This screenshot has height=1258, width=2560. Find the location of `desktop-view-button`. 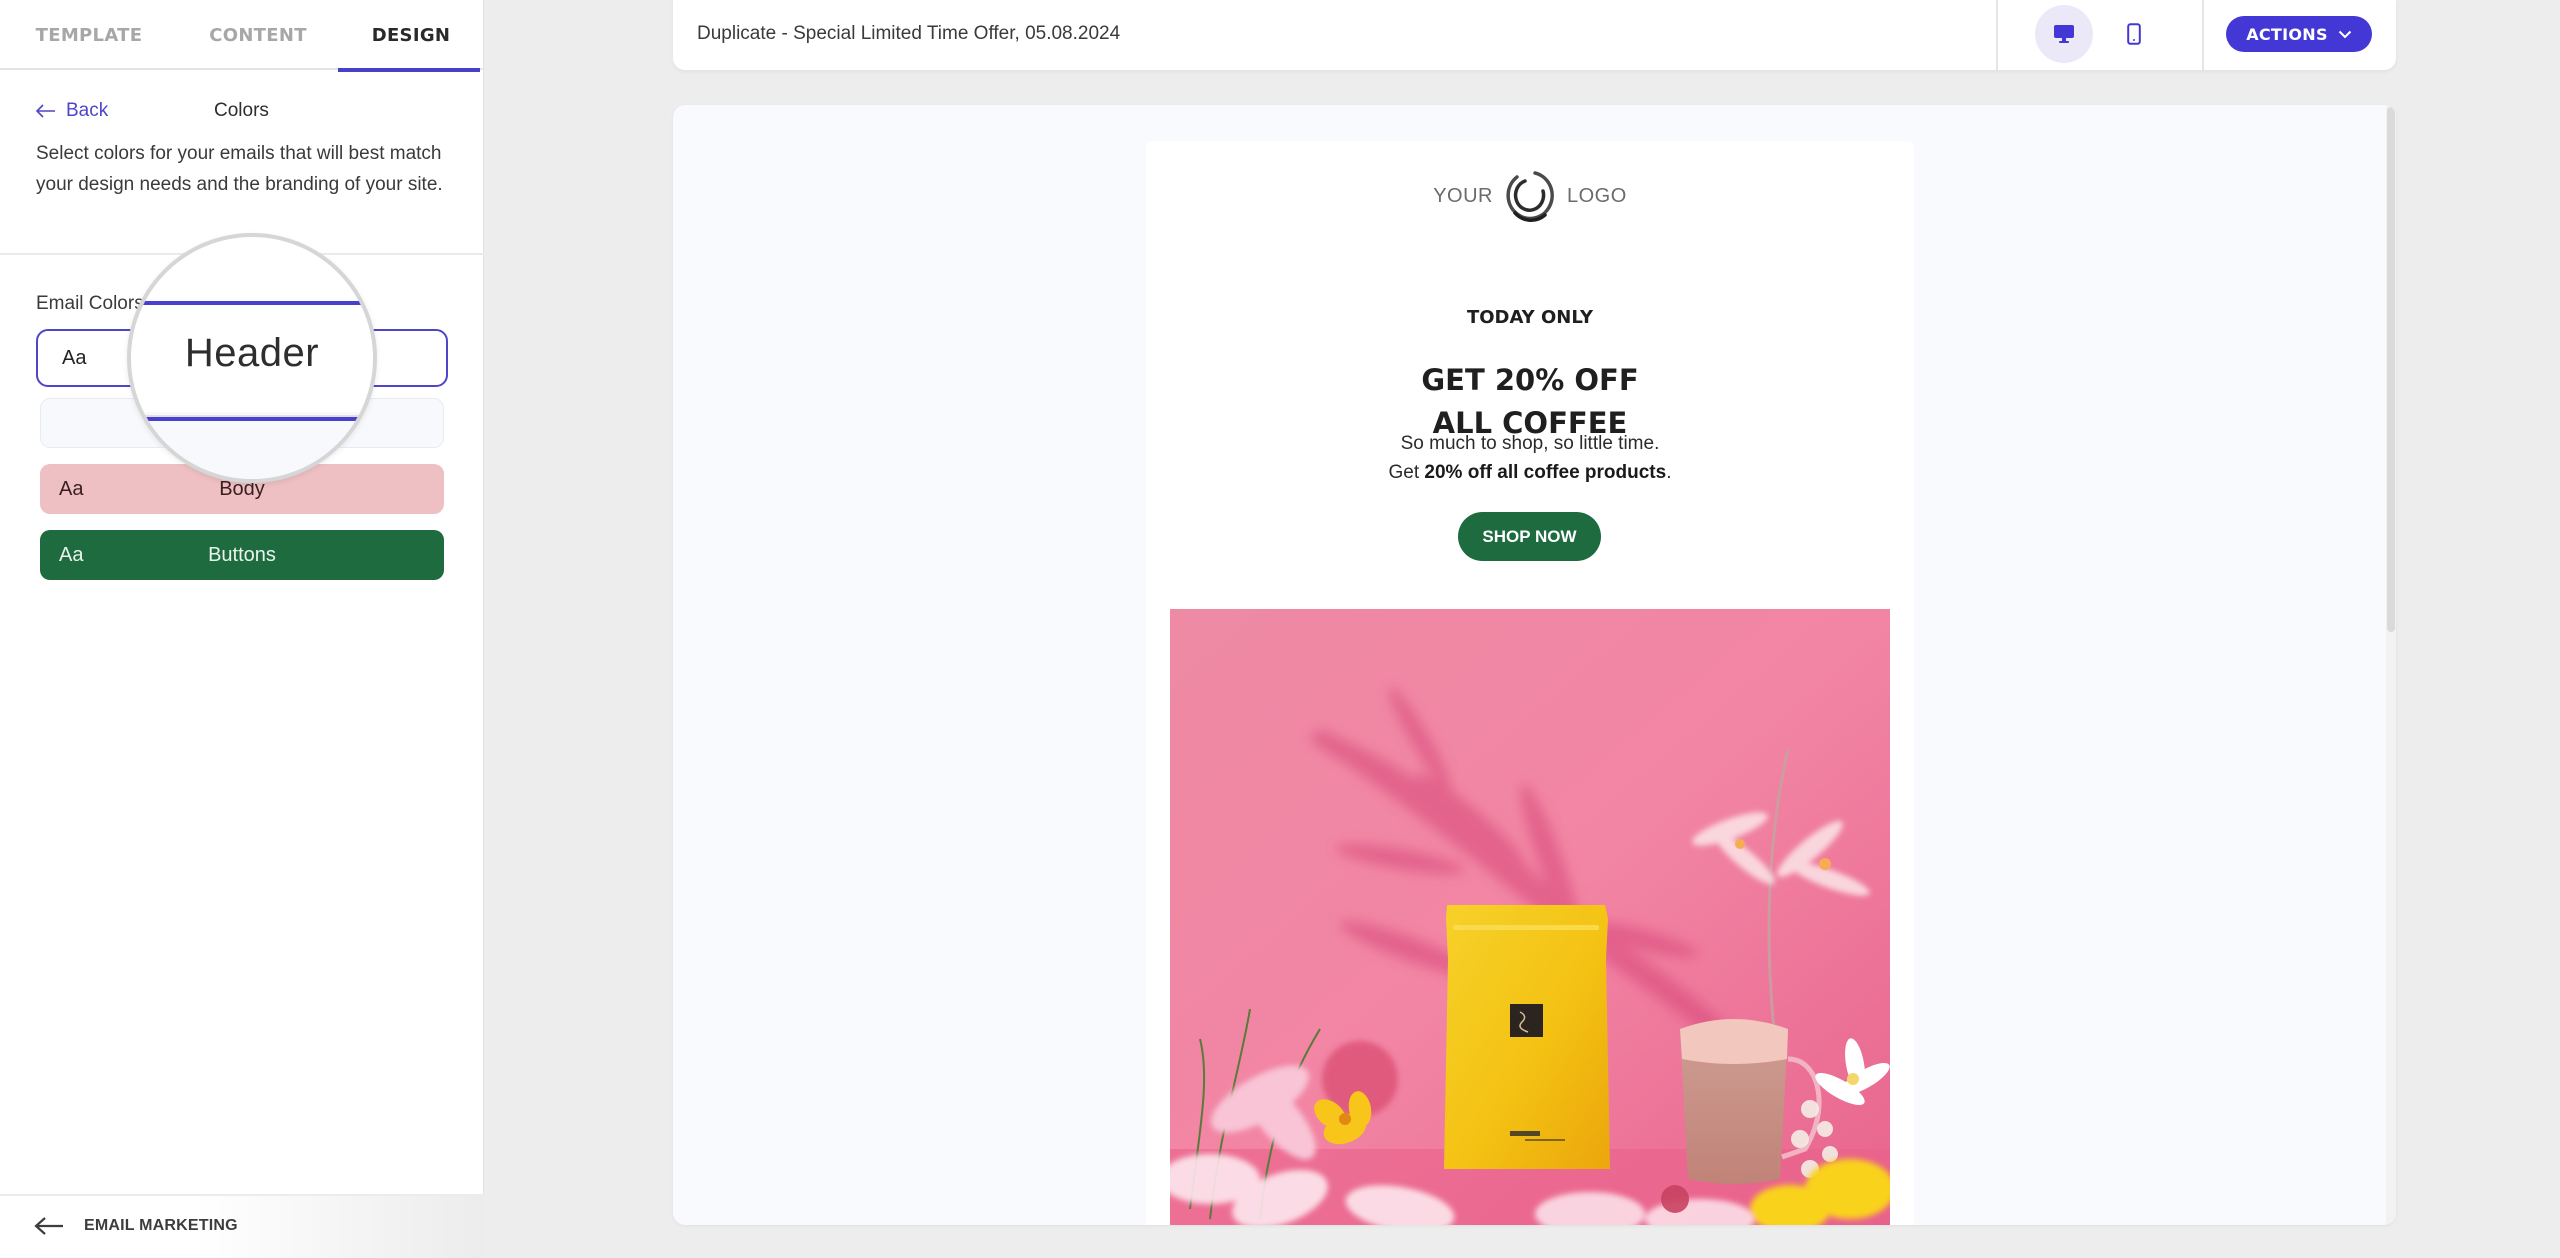

desktop-view-button is located at coordinates (2064, 34).